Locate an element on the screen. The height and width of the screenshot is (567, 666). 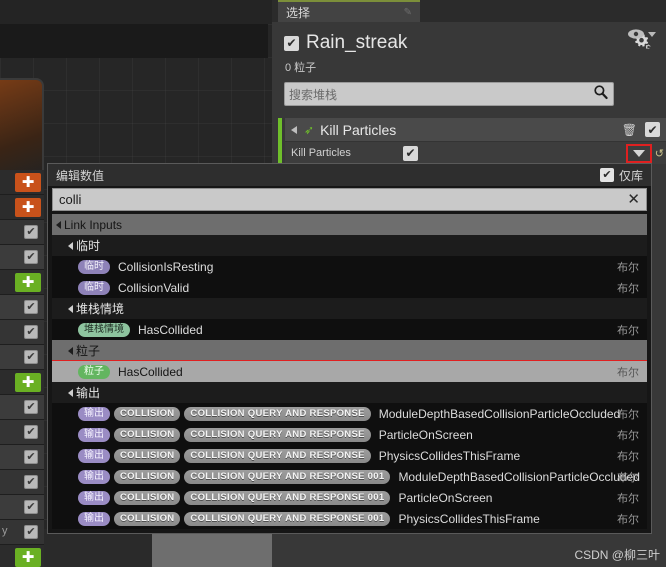
parameter-name-label: CollisionValid is located at coordinates (154, 287).